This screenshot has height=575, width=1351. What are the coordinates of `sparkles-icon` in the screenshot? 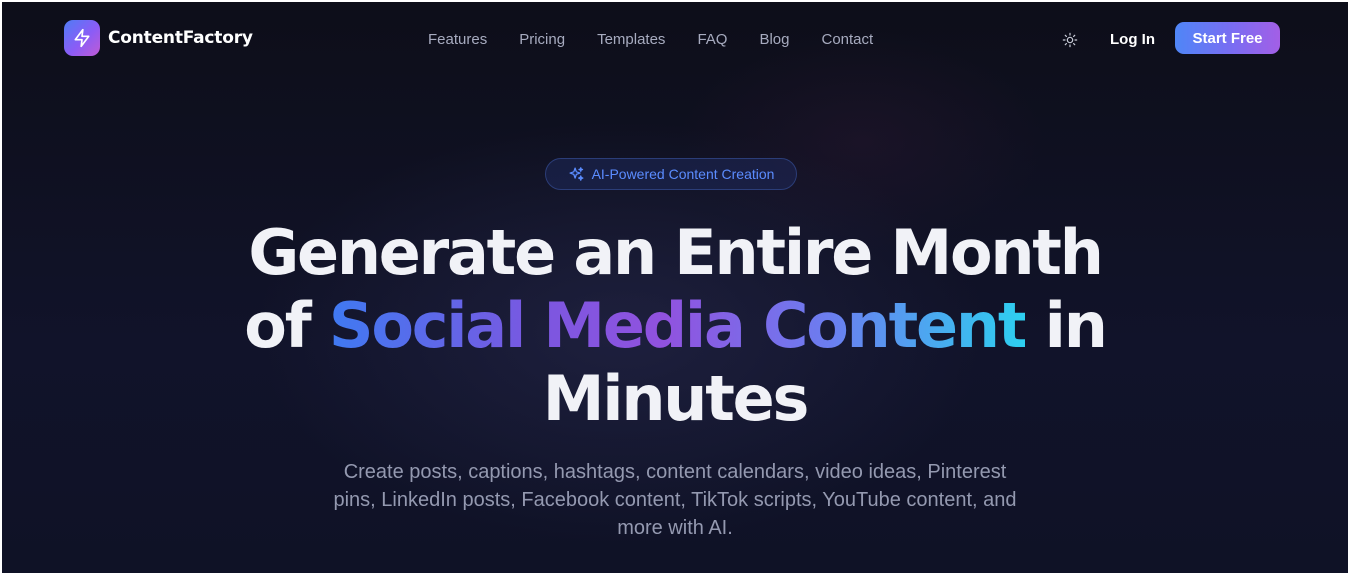 It's located at (577, 174).